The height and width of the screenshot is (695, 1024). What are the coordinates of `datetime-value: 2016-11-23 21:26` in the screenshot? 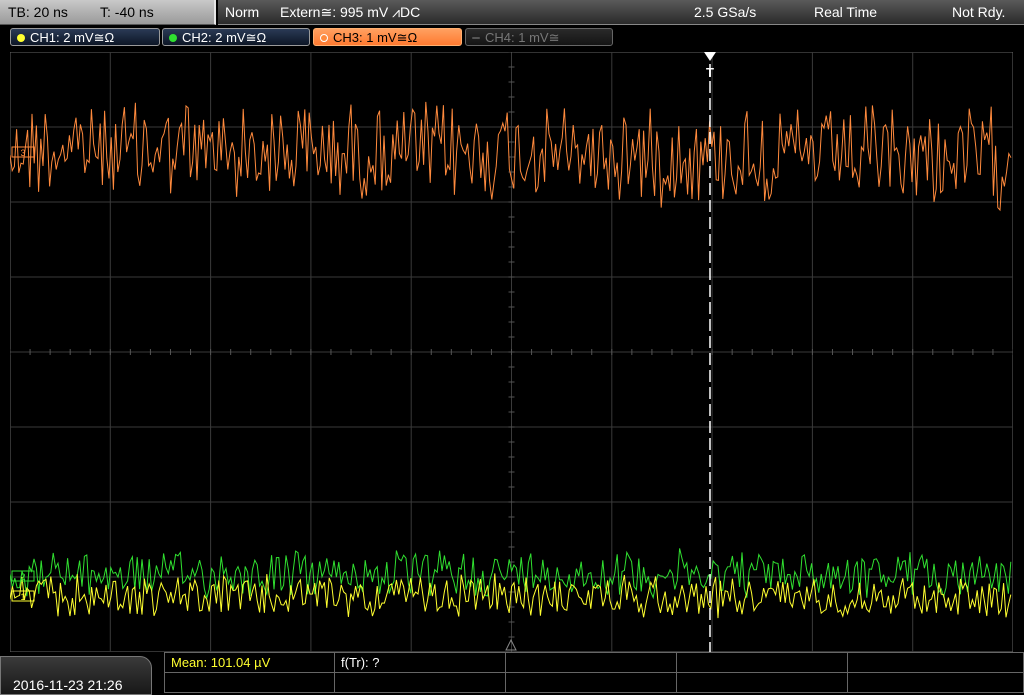 It's located at (68, 685).